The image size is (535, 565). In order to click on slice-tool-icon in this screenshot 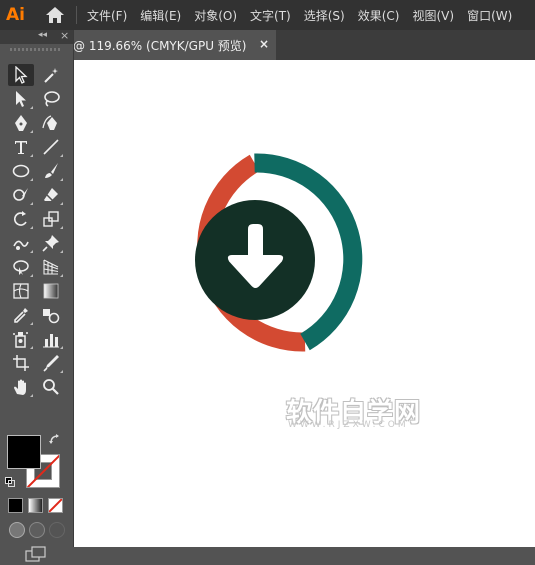, I will do `click(51, 363)`.